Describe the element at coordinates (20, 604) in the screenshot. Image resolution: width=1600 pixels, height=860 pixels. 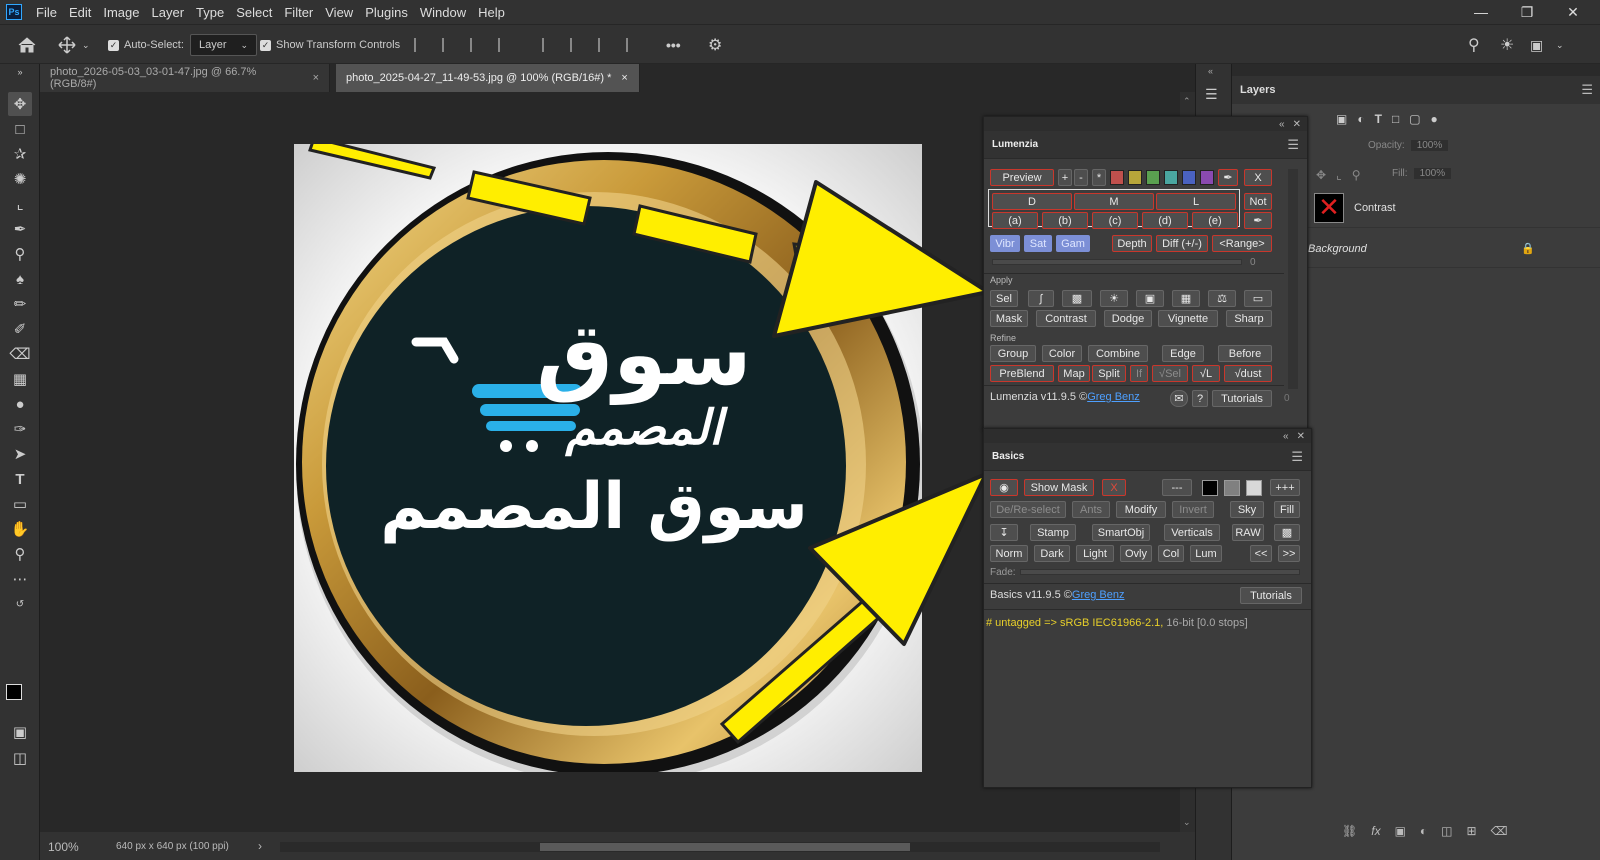
I see `swap-colors-icon: ↺` at that location.